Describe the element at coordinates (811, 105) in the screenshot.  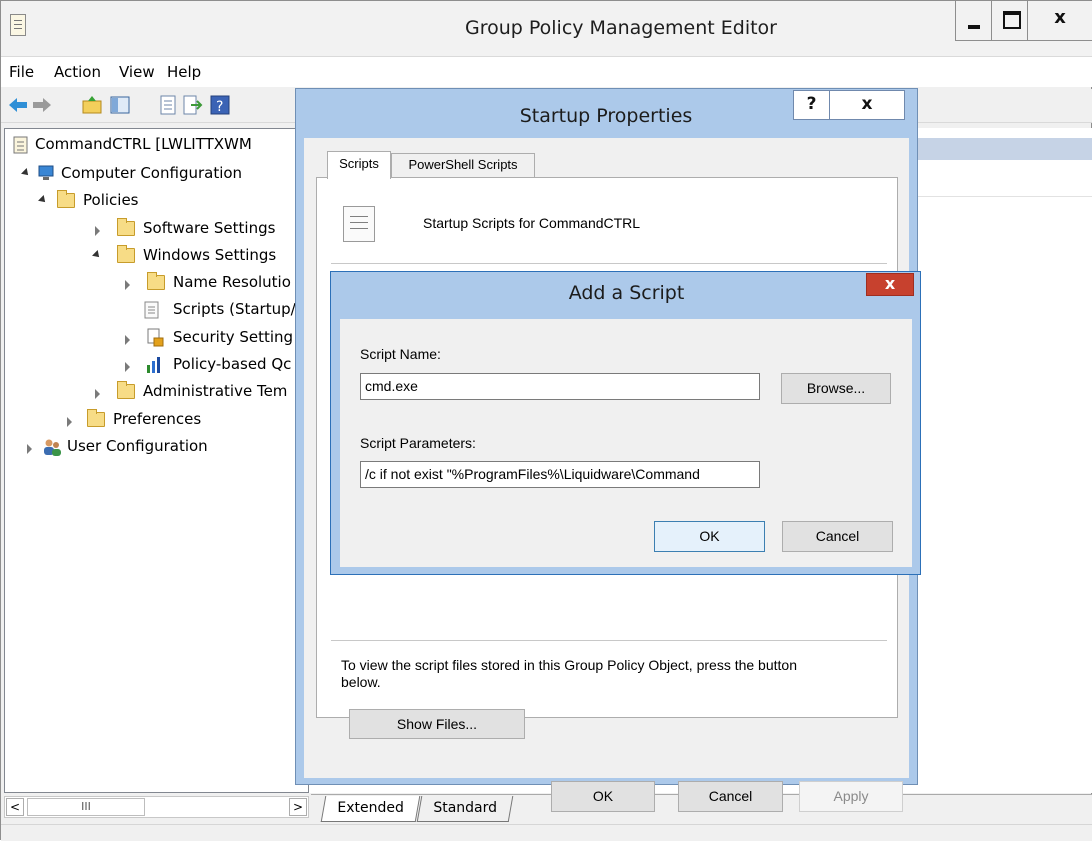
I see `help-button: ?` at that location.